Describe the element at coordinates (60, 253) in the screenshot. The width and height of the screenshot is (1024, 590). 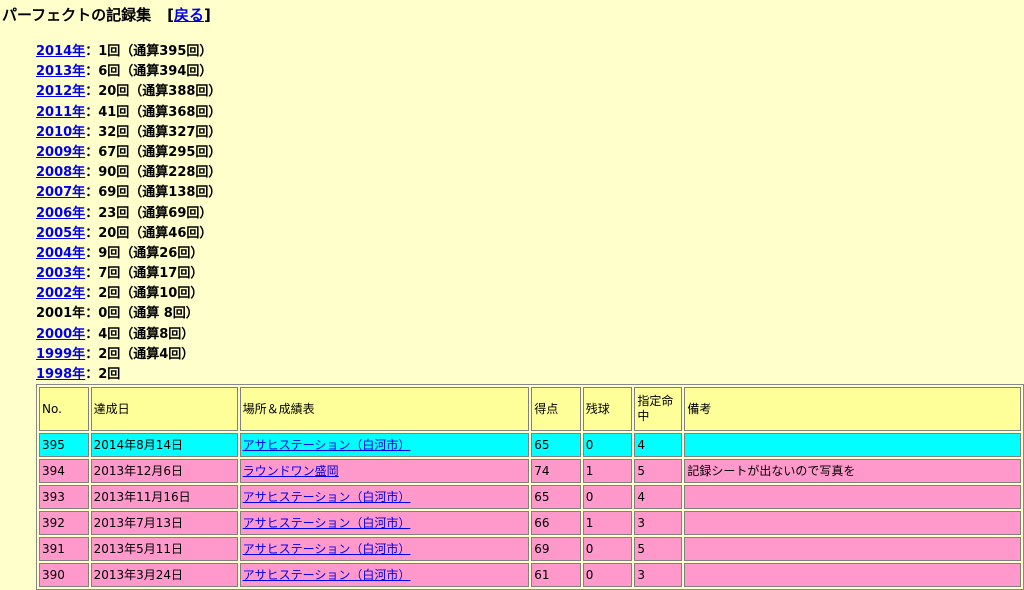
I see `year-link: 2004年` at that location.